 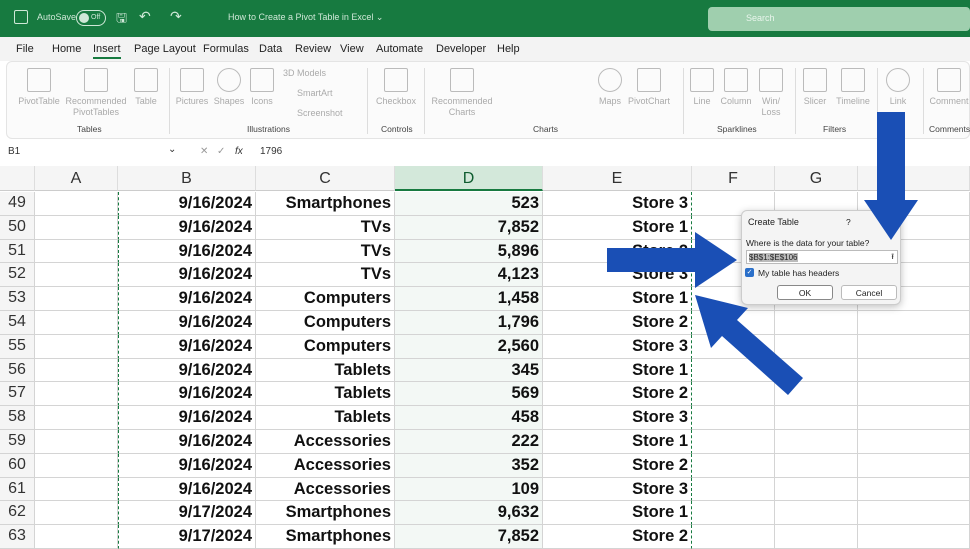 What do you see at coordinates (672, 260) in the screenshot?
I see `arrow-left-icon` at bounding box center [672, 260].